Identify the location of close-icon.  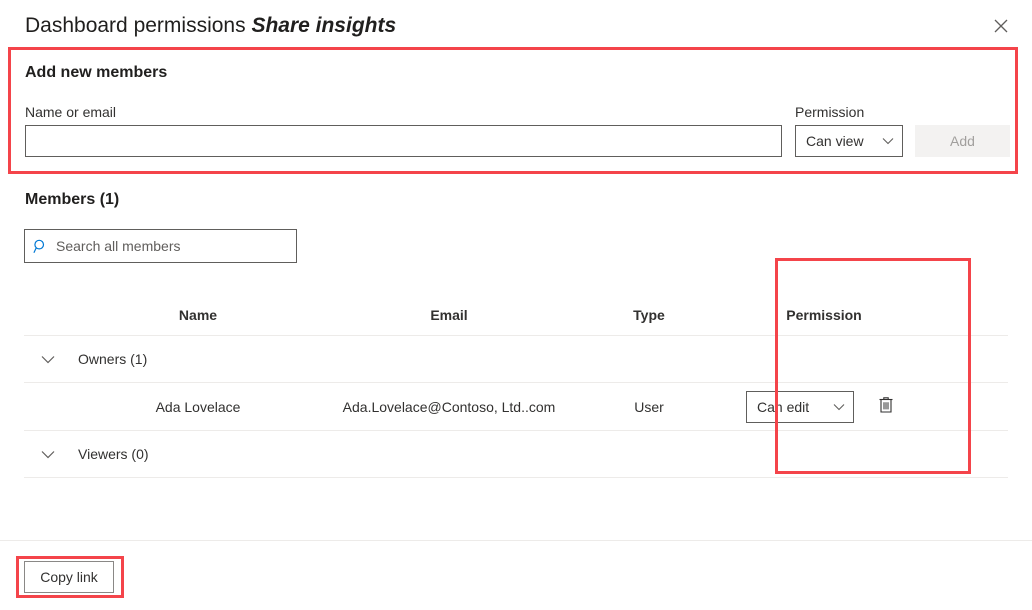
(1001, 26).